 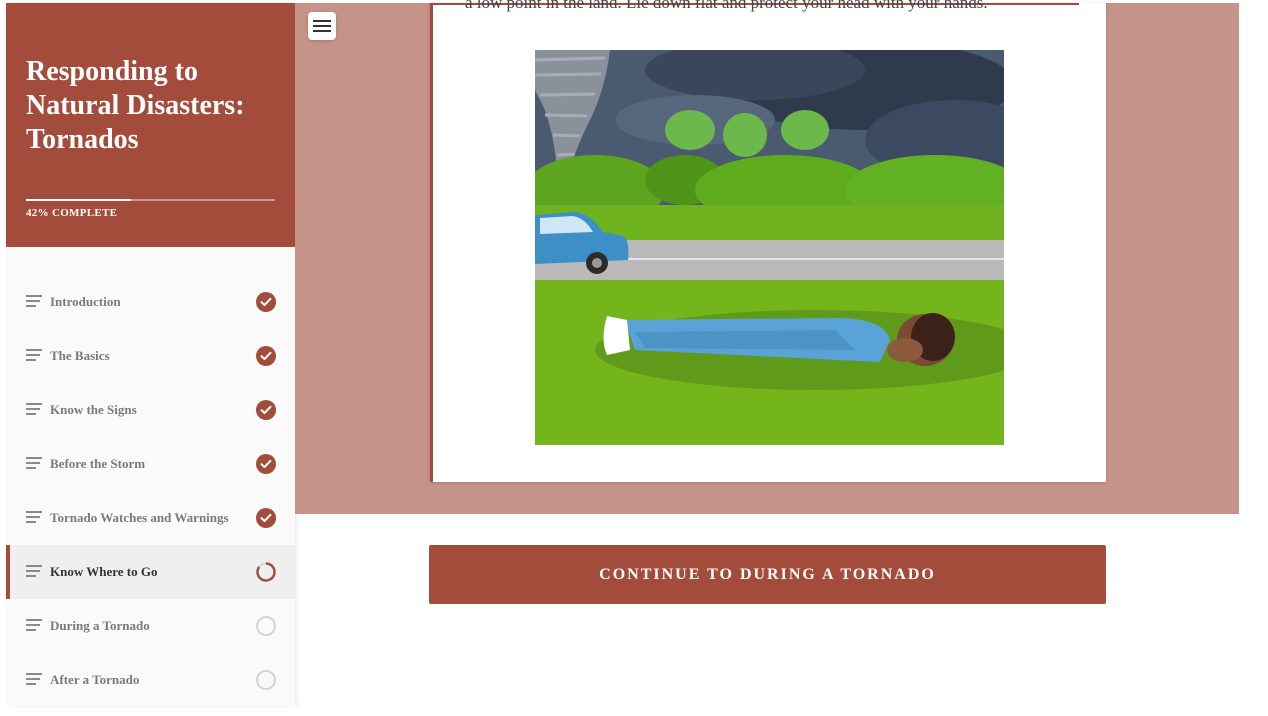 I want to click on hamburger-menu-icon, so click(x=322, y=26).